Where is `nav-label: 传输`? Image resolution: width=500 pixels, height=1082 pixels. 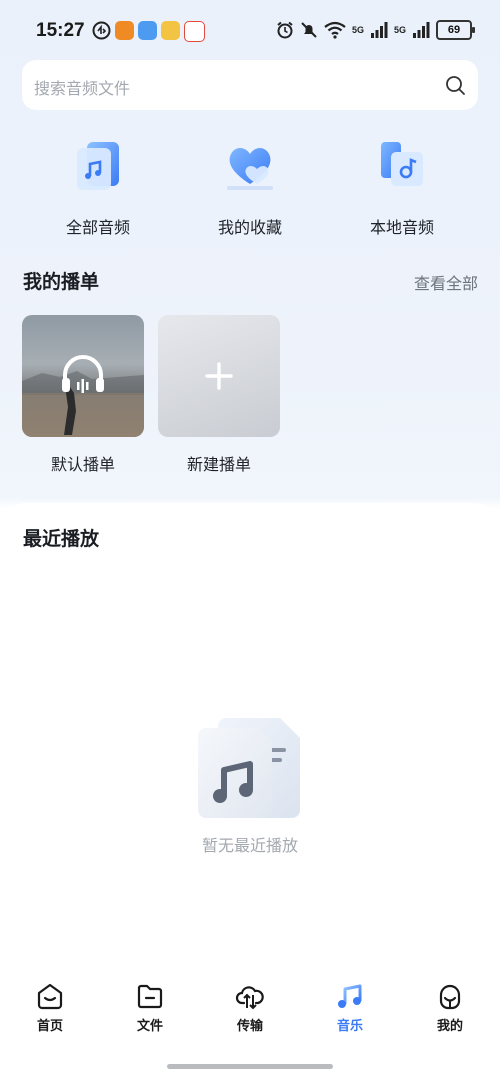 nav-label: 传输 is located at coordinates (249, 1026).